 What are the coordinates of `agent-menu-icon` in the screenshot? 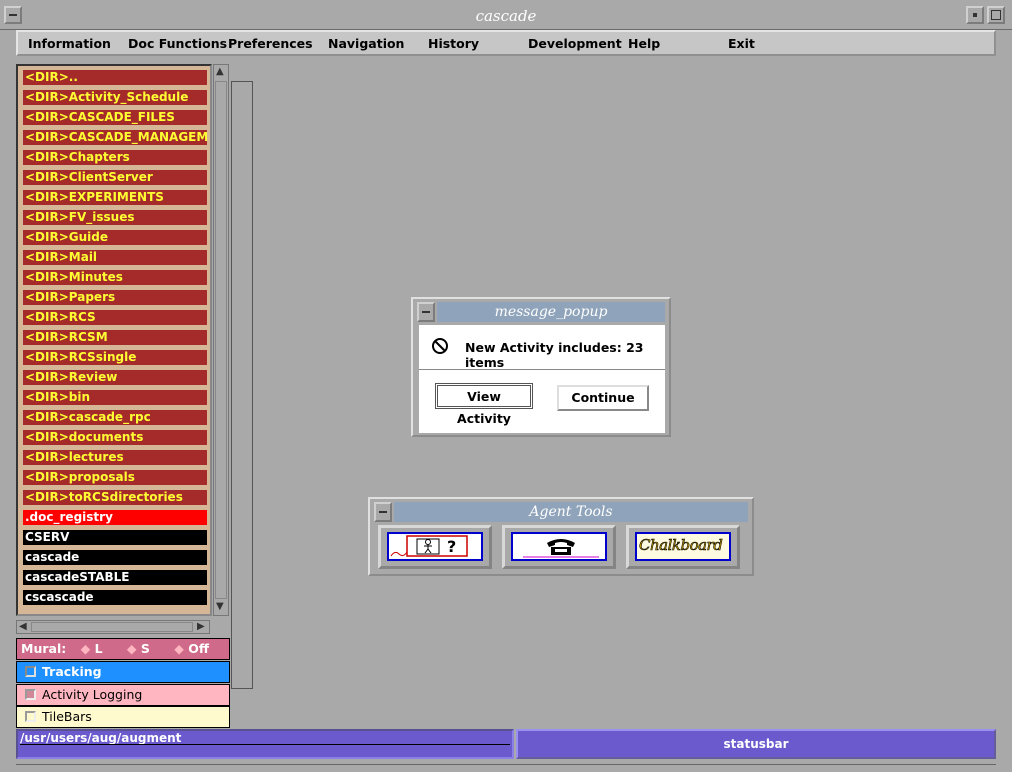 It's located at (383, 512).